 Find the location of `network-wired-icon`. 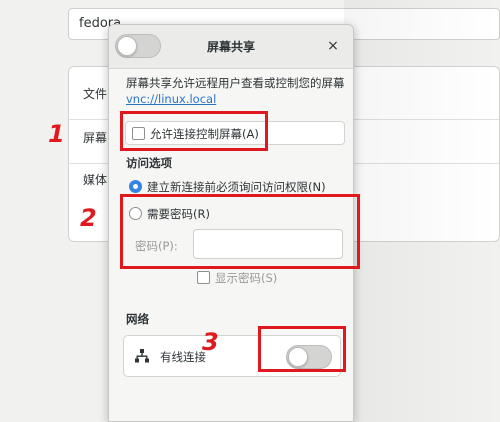

network-wired-icon is located at coordinates (142, 356).